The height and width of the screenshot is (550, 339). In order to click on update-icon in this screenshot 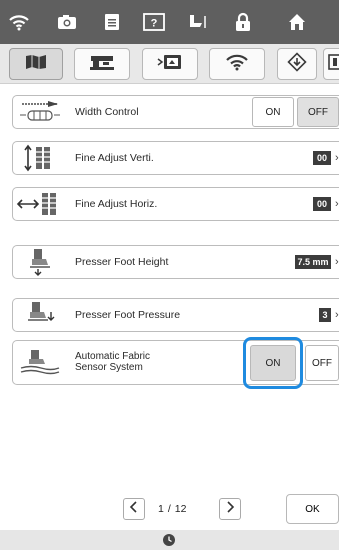, I will do `click(297, 64)`.